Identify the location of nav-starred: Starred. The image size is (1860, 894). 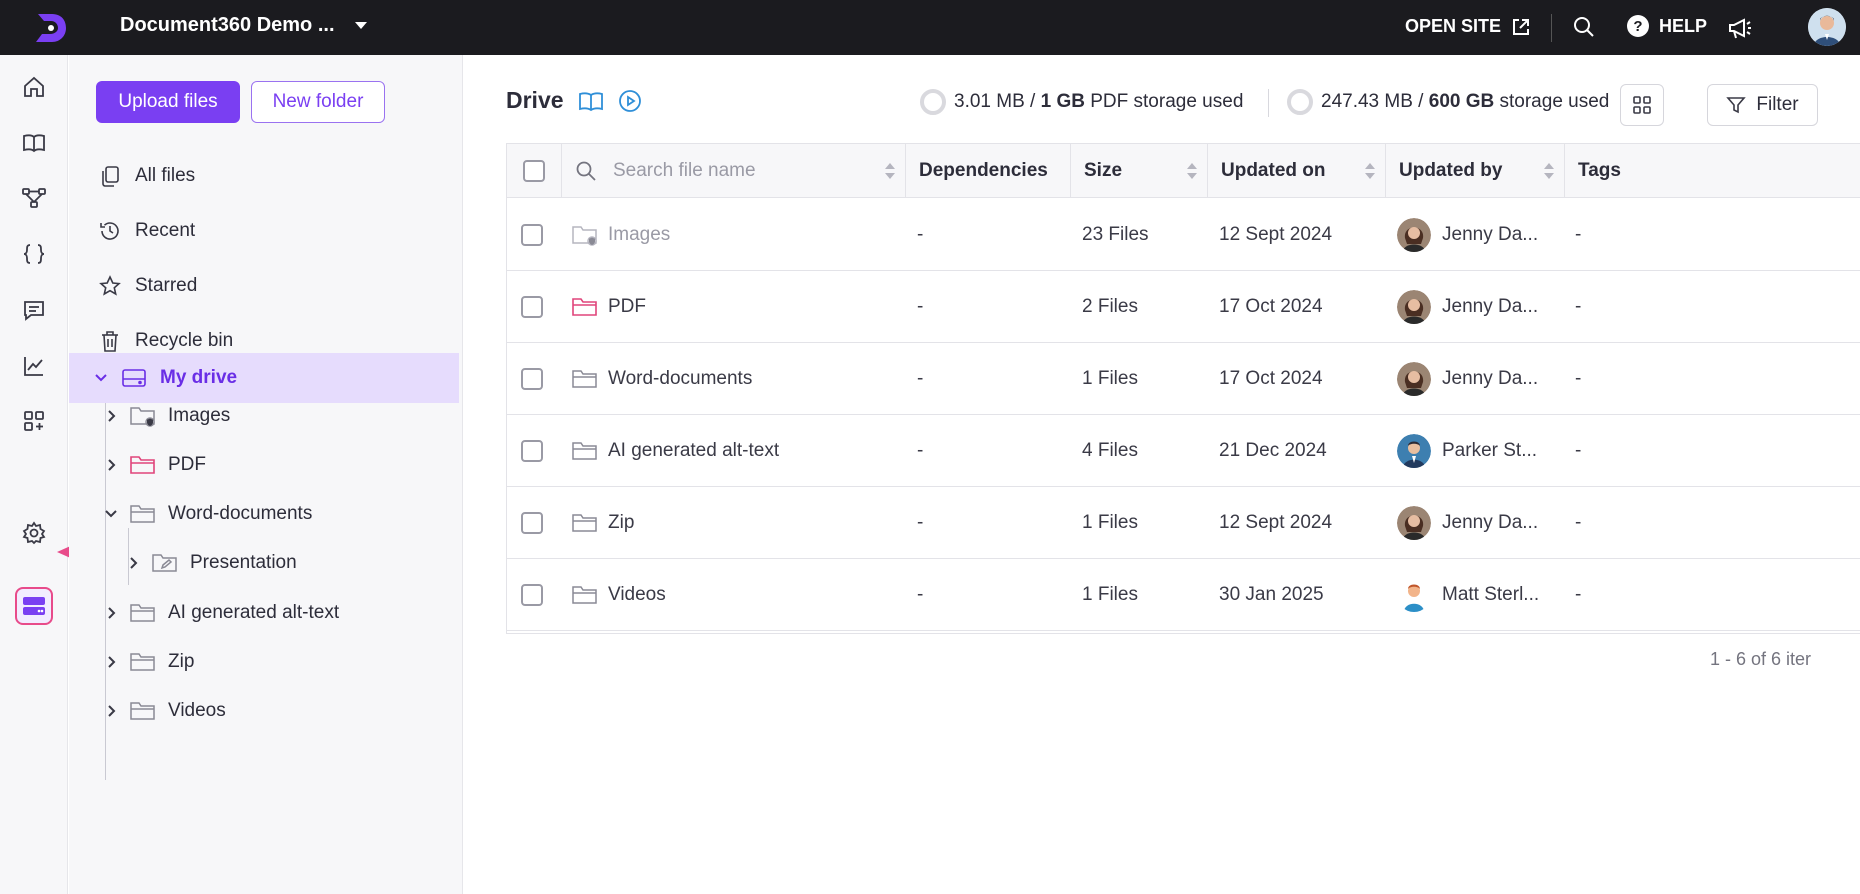
(148, 286).